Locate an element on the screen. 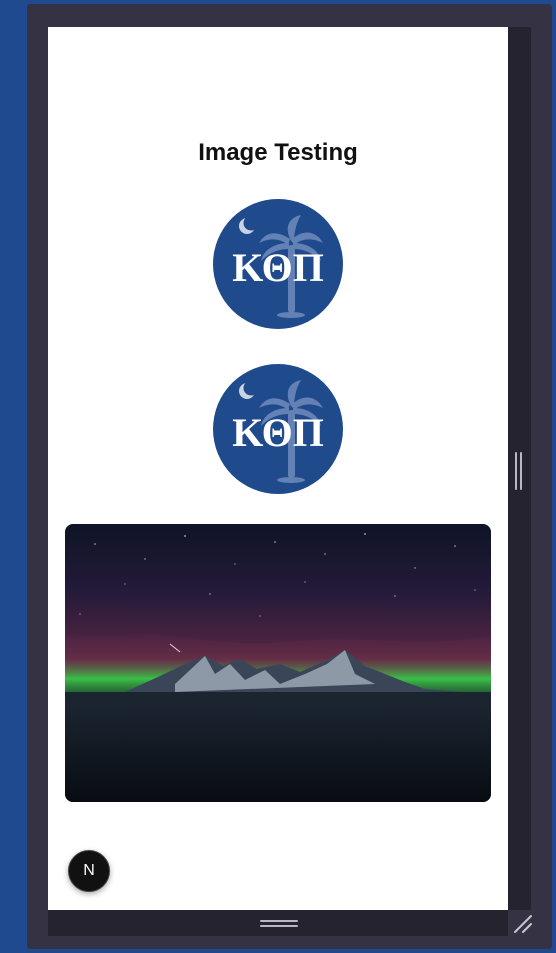 The image size is (556, 953). horizontal-resize-handle is located at coordinates (279, 924).